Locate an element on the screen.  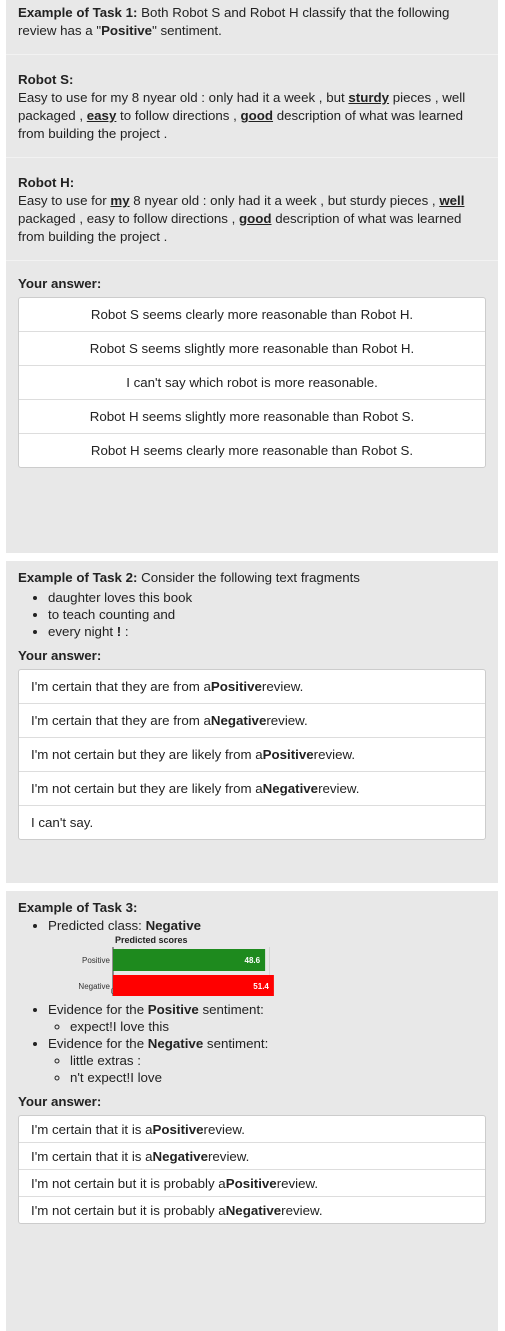
fragment-tail: : is located at coordinates (125, 631).